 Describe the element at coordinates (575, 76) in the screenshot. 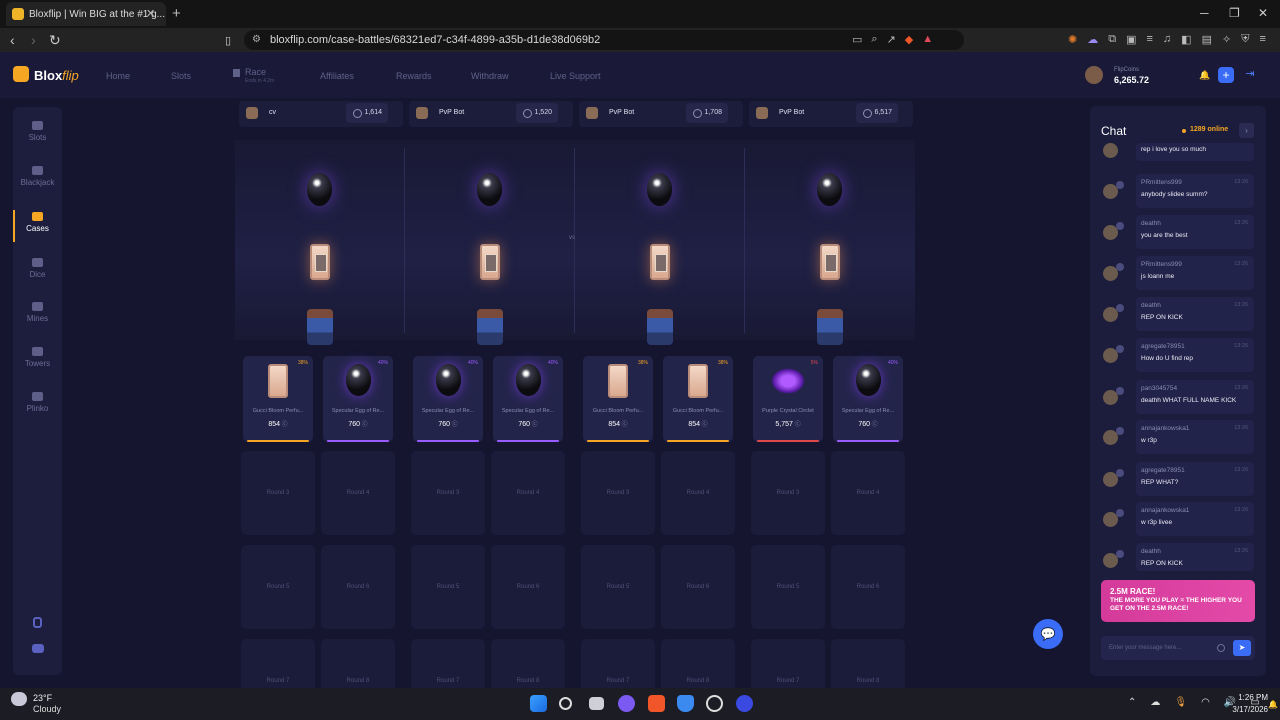

I see `nav-live-support: Live Support` at that location.